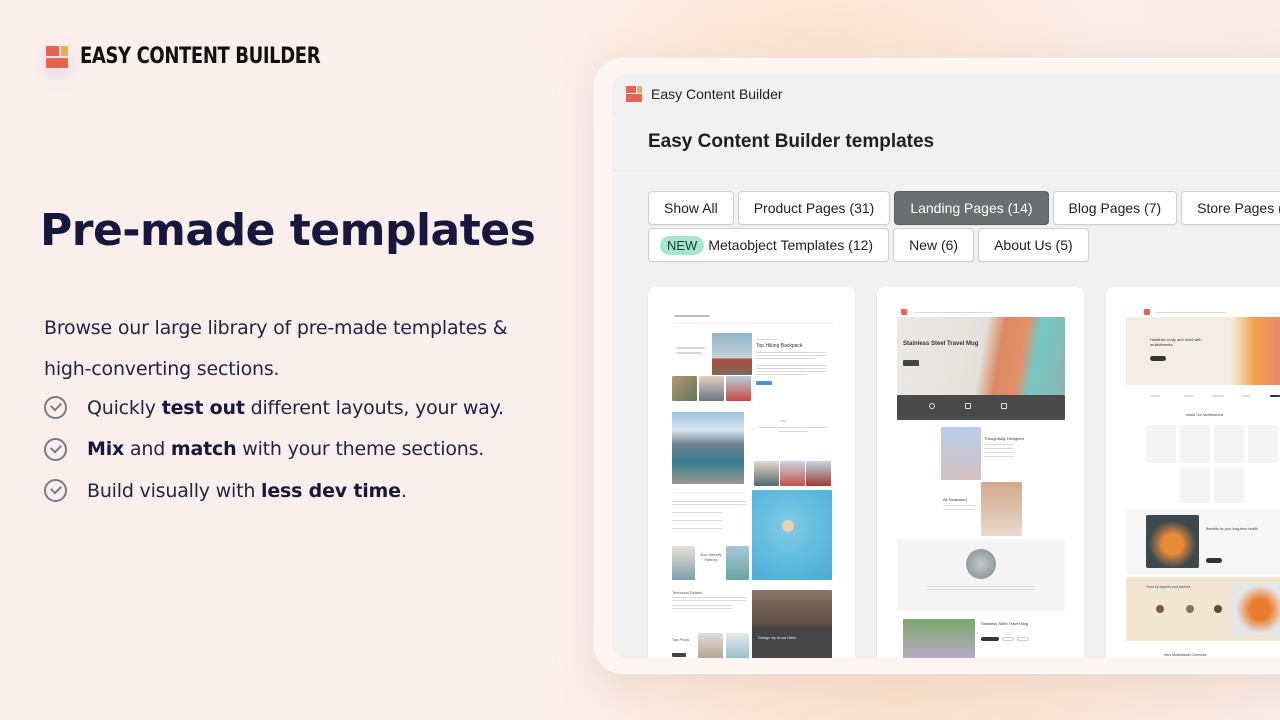 Image resolution: width=1280 pixels, height=720 pixels. I want to click on benefit-text-part: Build visually with, so click(174, 490).